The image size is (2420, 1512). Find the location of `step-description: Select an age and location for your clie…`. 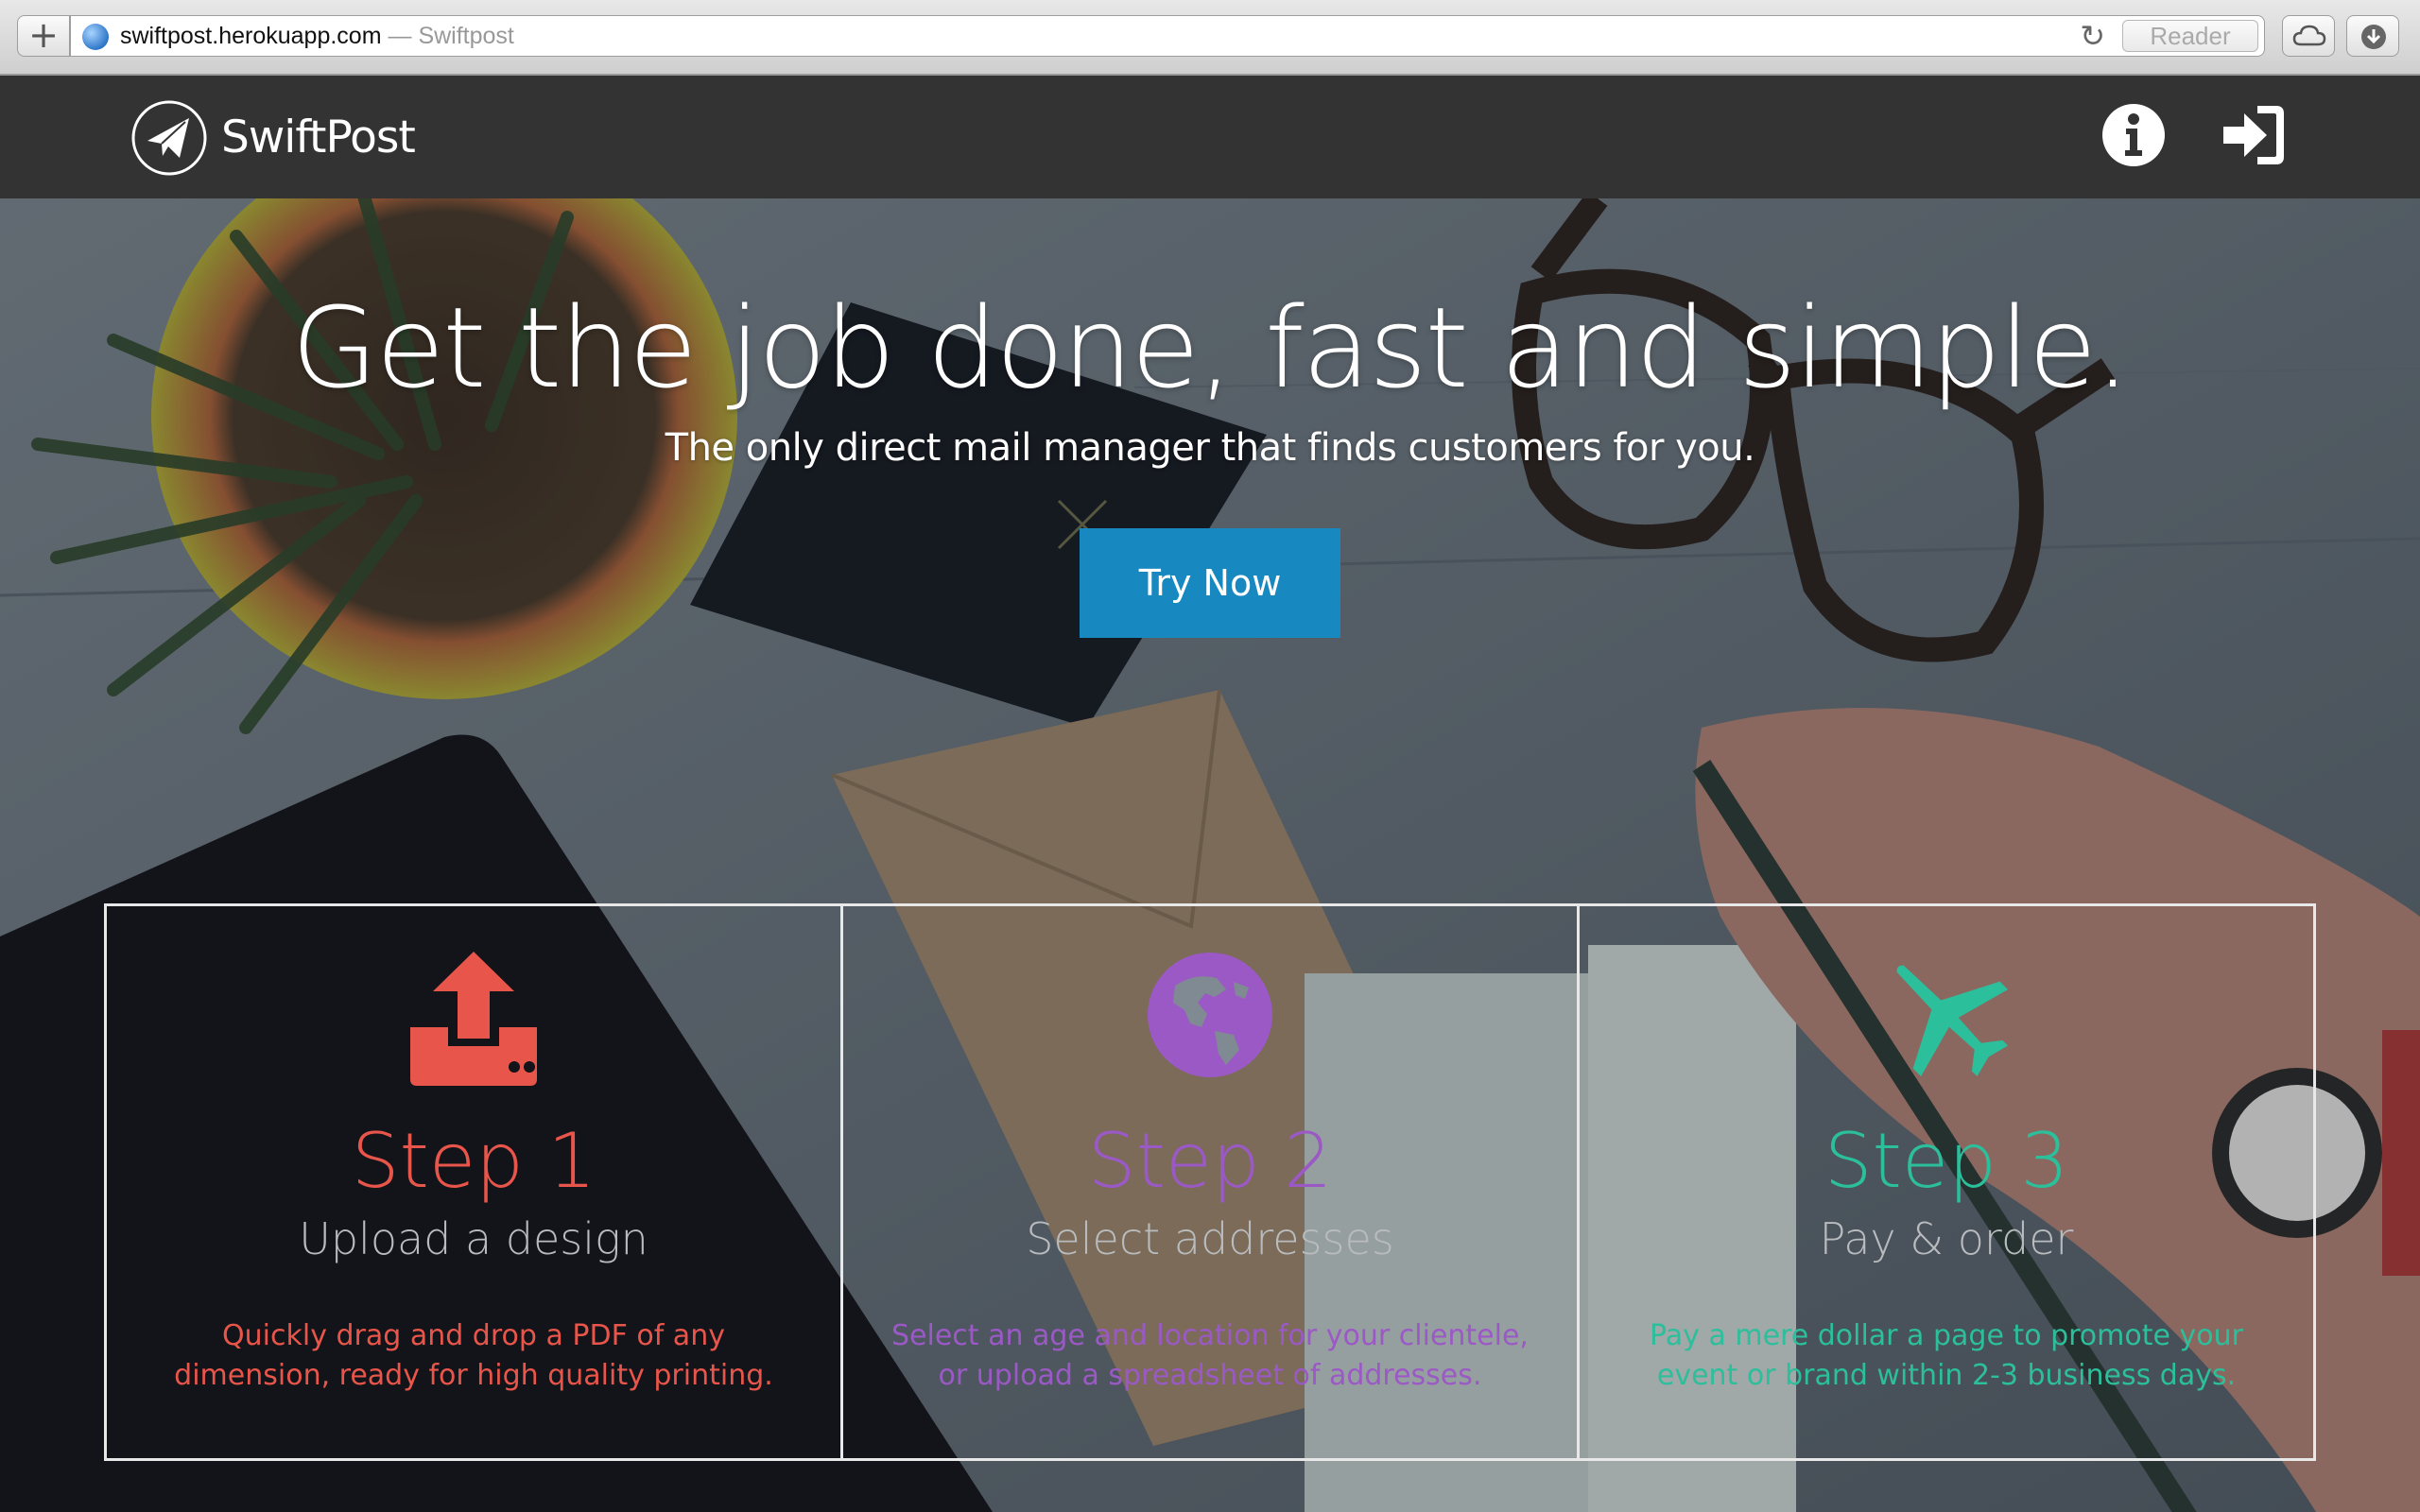

step-description: Select an age and location for your clie… is located at coordinates (1210, 1355).